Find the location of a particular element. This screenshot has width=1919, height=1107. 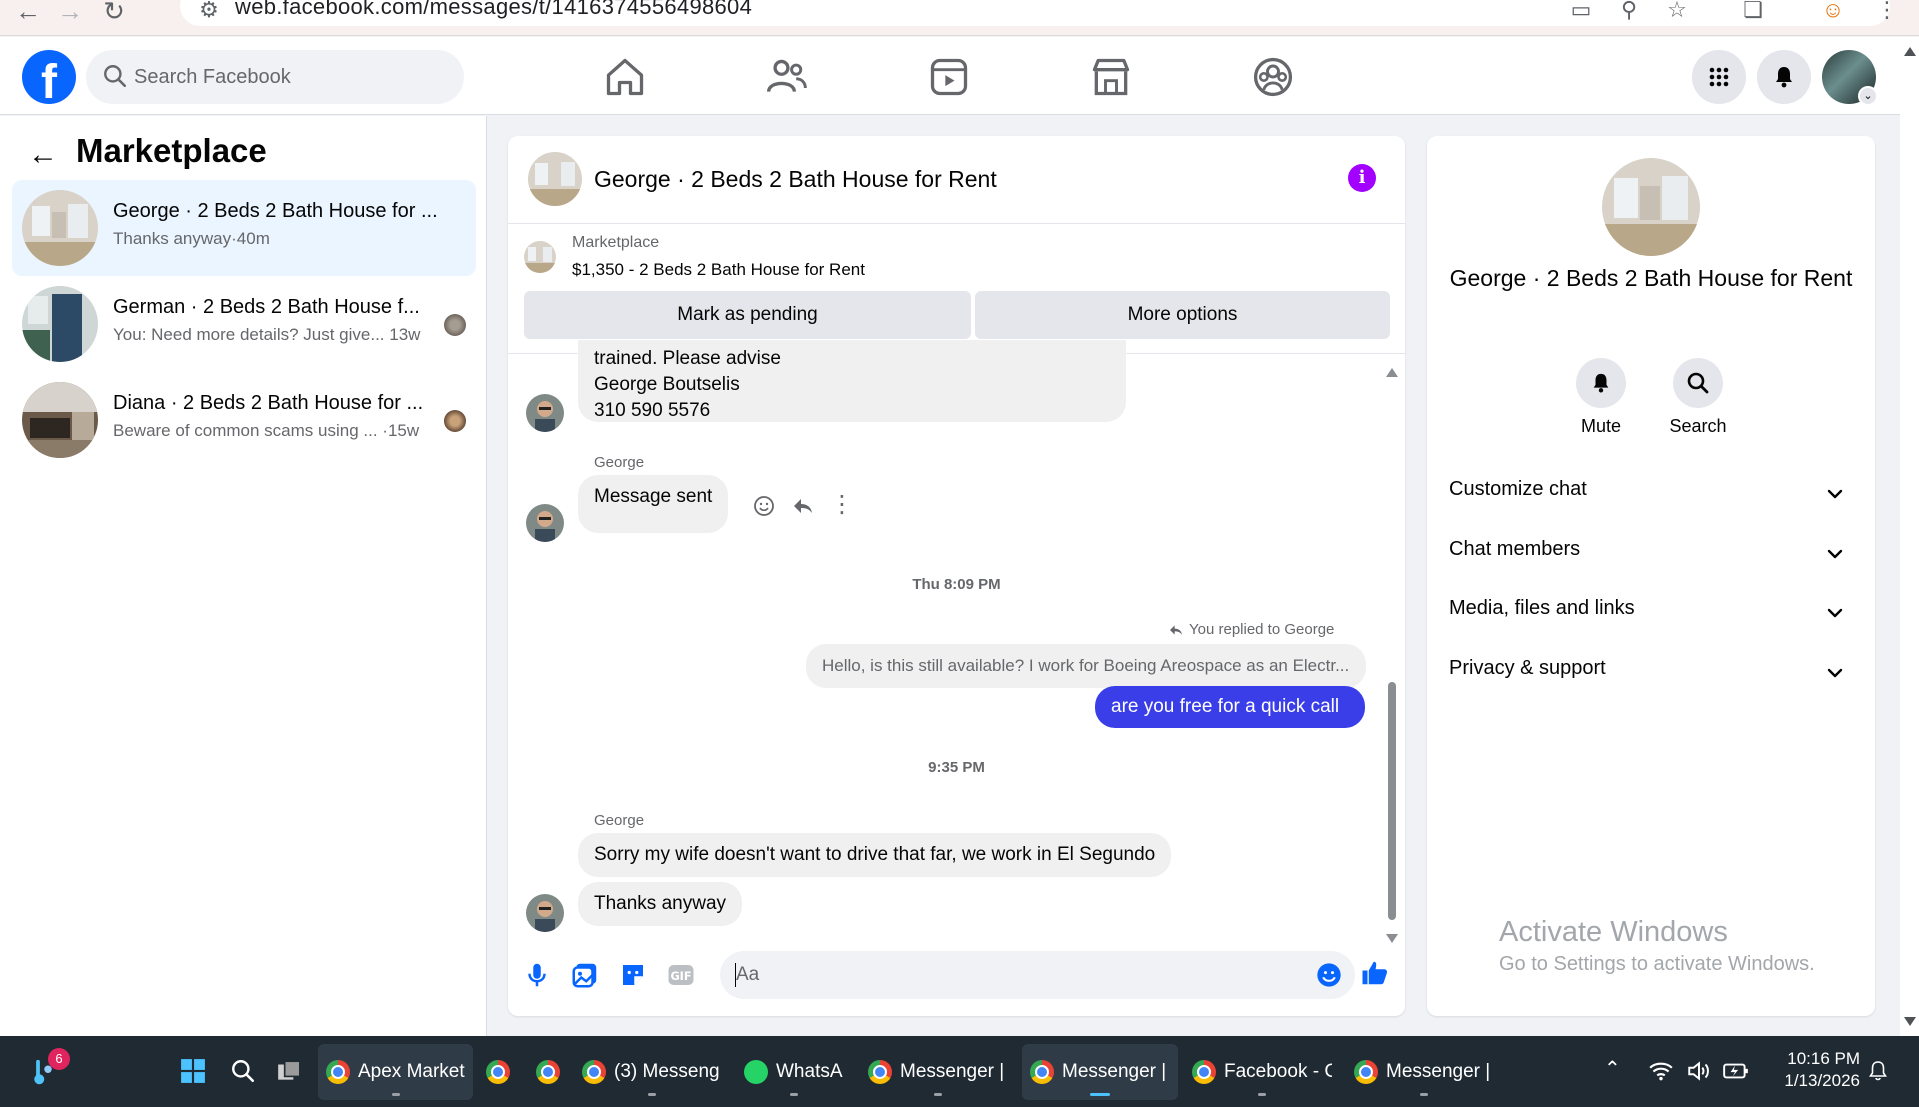

wifi-icon is located at coordinates (1661, 1071).